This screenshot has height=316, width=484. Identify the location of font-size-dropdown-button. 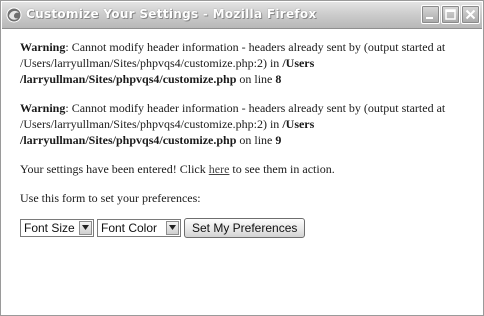
(85, 228).